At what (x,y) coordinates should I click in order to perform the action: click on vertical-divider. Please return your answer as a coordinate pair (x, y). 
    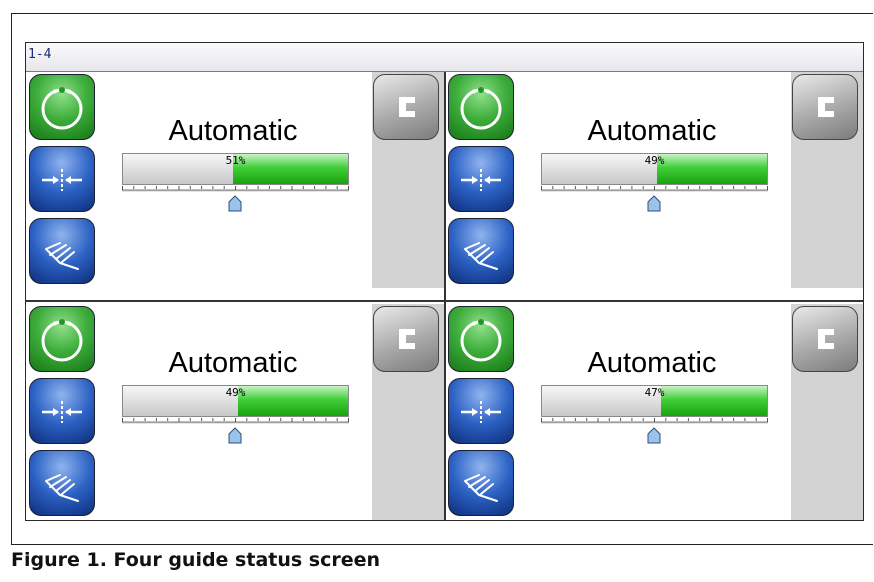
    Looking at the image, I should click on (445, 296).